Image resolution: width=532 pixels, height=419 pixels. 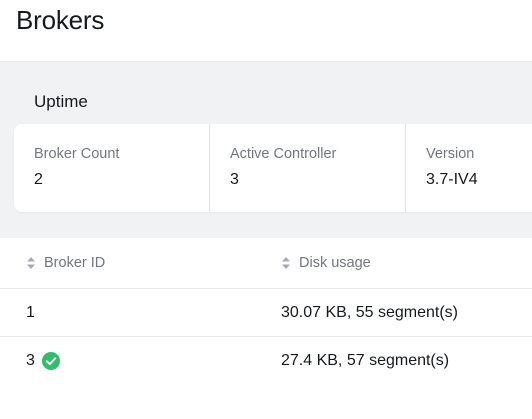 I want to click on table-row: 3 27.4 KB, 57 segment(s), so click(x=266, y=360).